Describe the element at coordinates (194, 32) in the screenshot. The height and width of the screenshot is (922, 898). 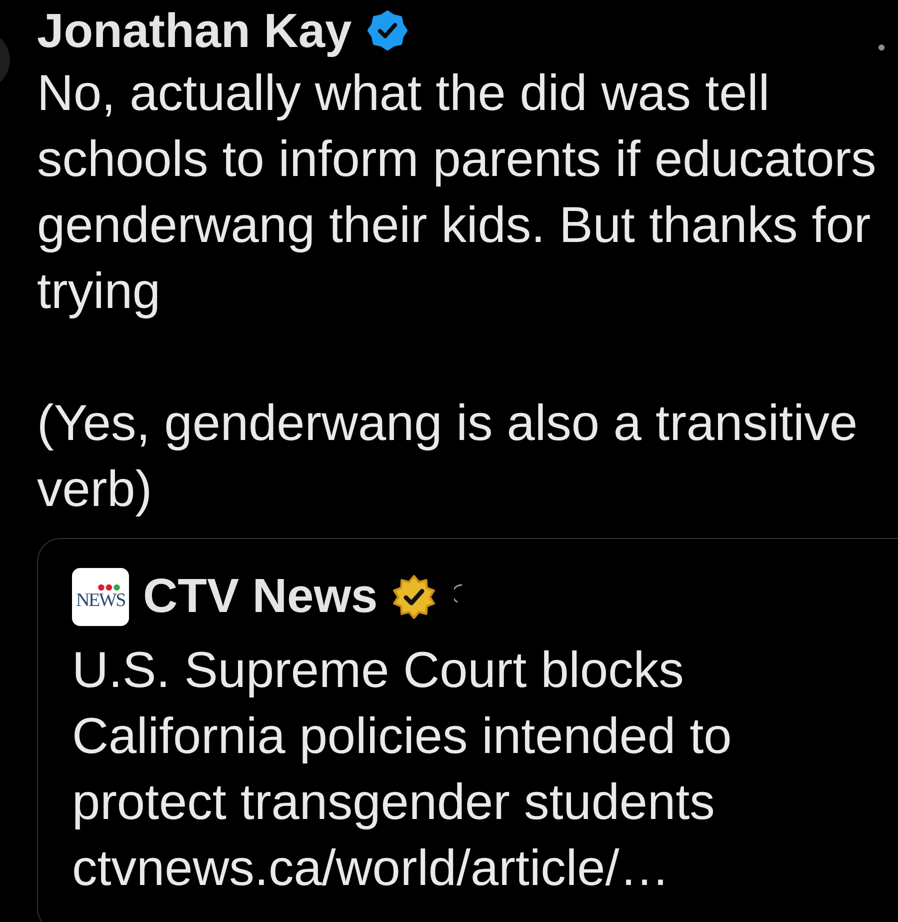
I see `author-name: Jonathan Kay` at that location.